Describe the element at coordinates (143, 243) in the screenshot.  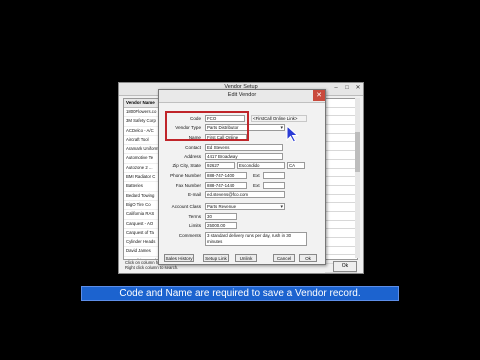
I see `list-item: Cylinder Heads` at that location.